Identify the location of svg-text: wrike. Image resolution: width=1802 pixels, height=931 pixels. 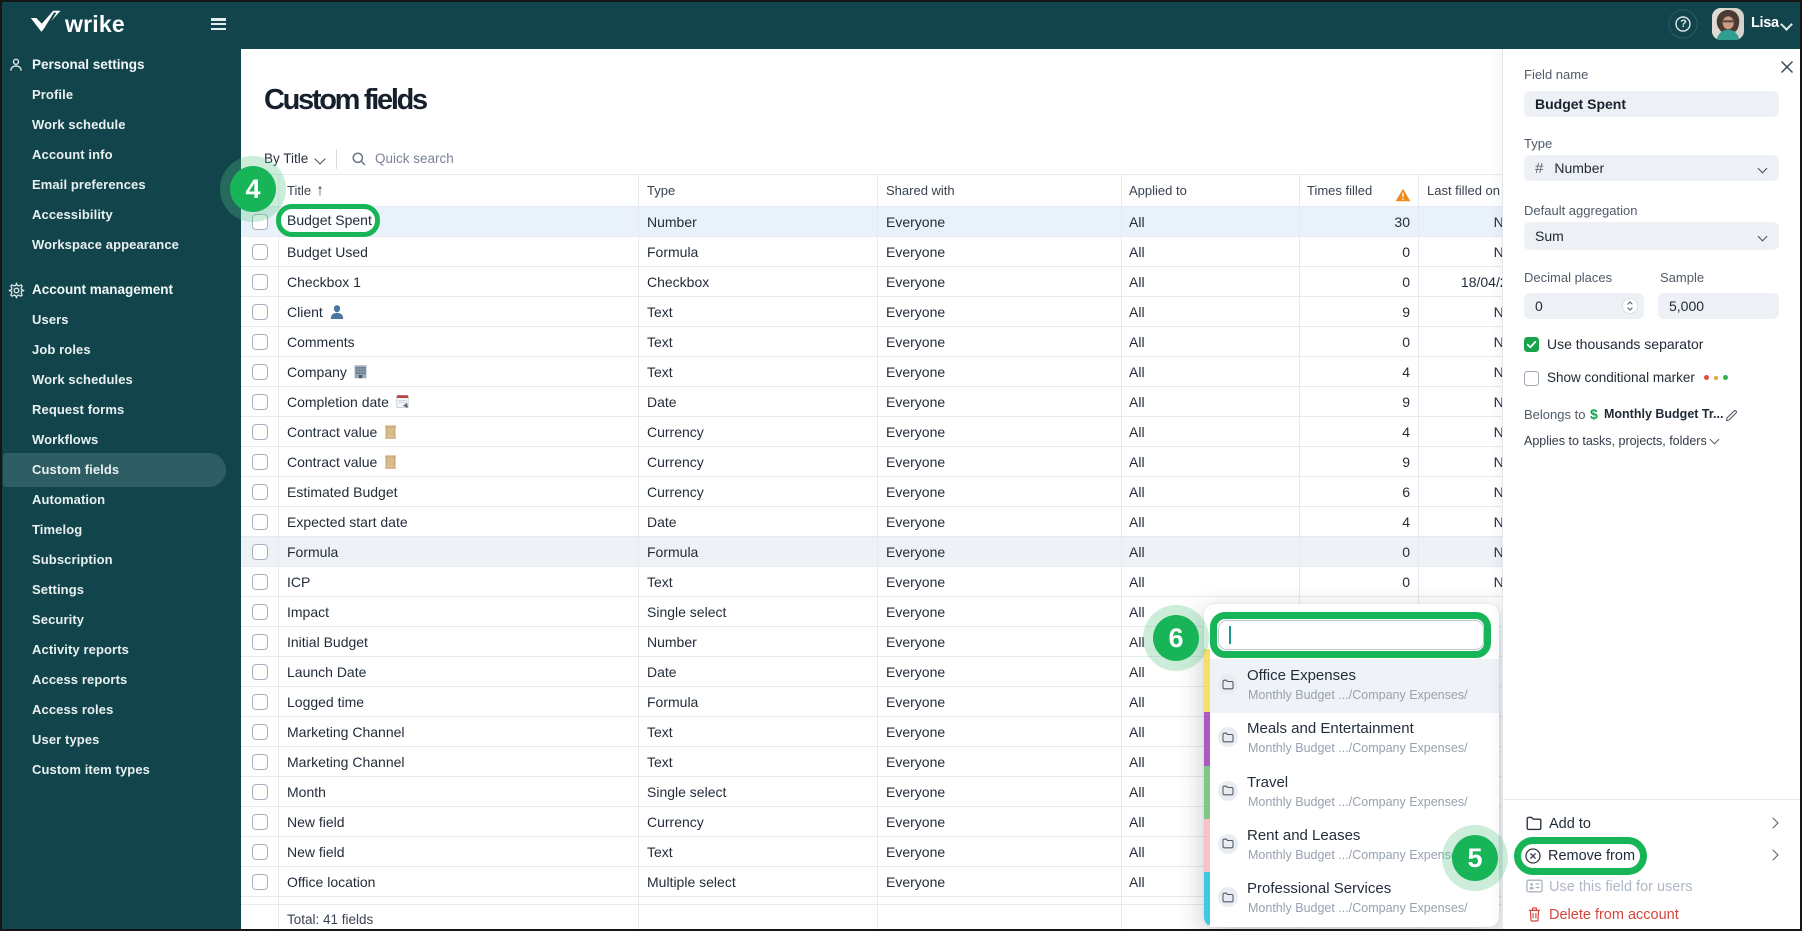
(94, 24).